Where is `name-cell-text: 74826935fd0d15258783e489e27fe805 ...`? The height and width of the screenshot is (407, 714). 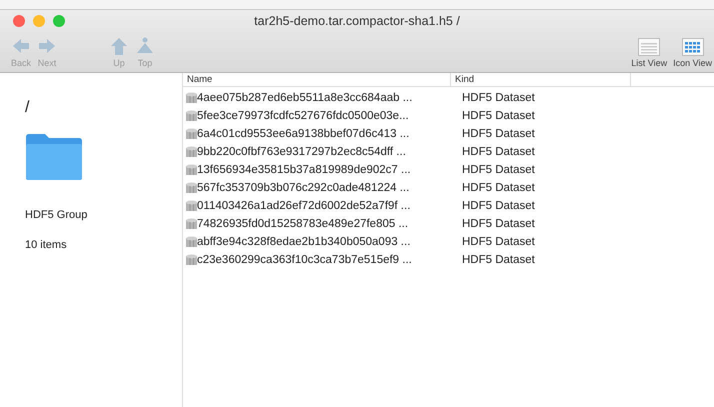
name-cell-text: 74826935fd0d15258783e489e27fe805 ... is located at coordinates (303, 224).